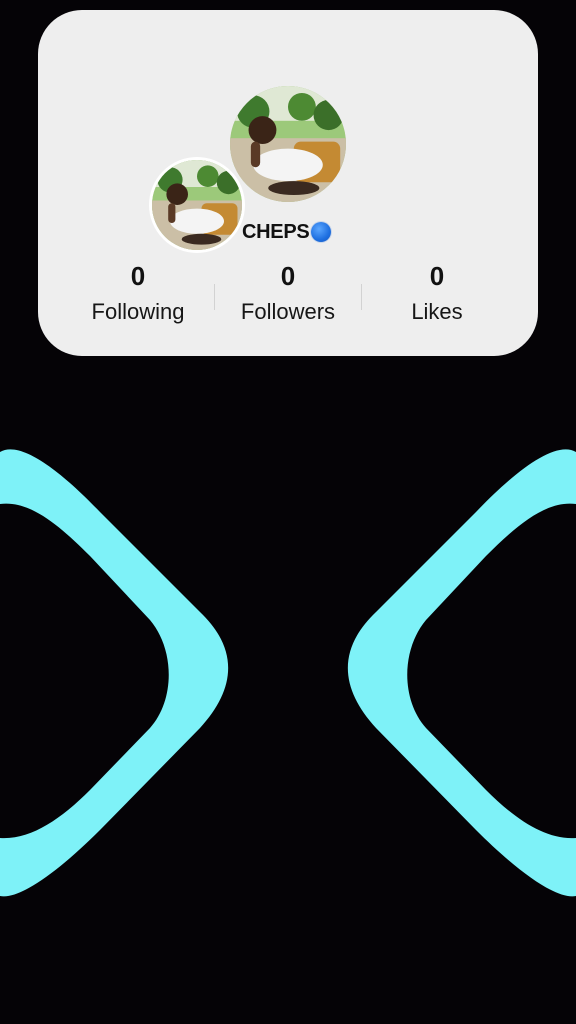 The width and height of the screenshot is (576, 1024). What do you see at coordinates (321, 232) in the screenshot?
I see `verified-badge-icon` at bounding box center [321, 232].